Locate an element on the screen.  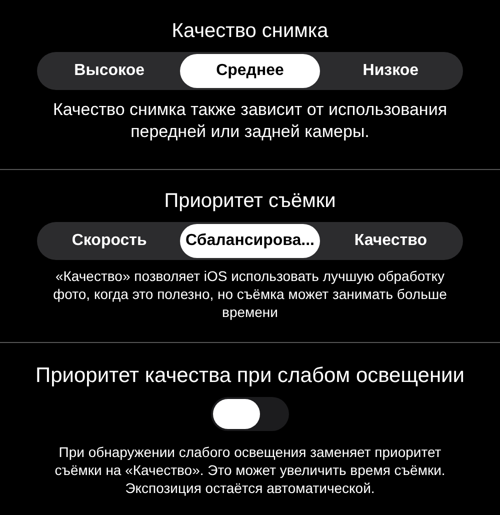
segment-option: Высокое is located at coordinates (109, 71).